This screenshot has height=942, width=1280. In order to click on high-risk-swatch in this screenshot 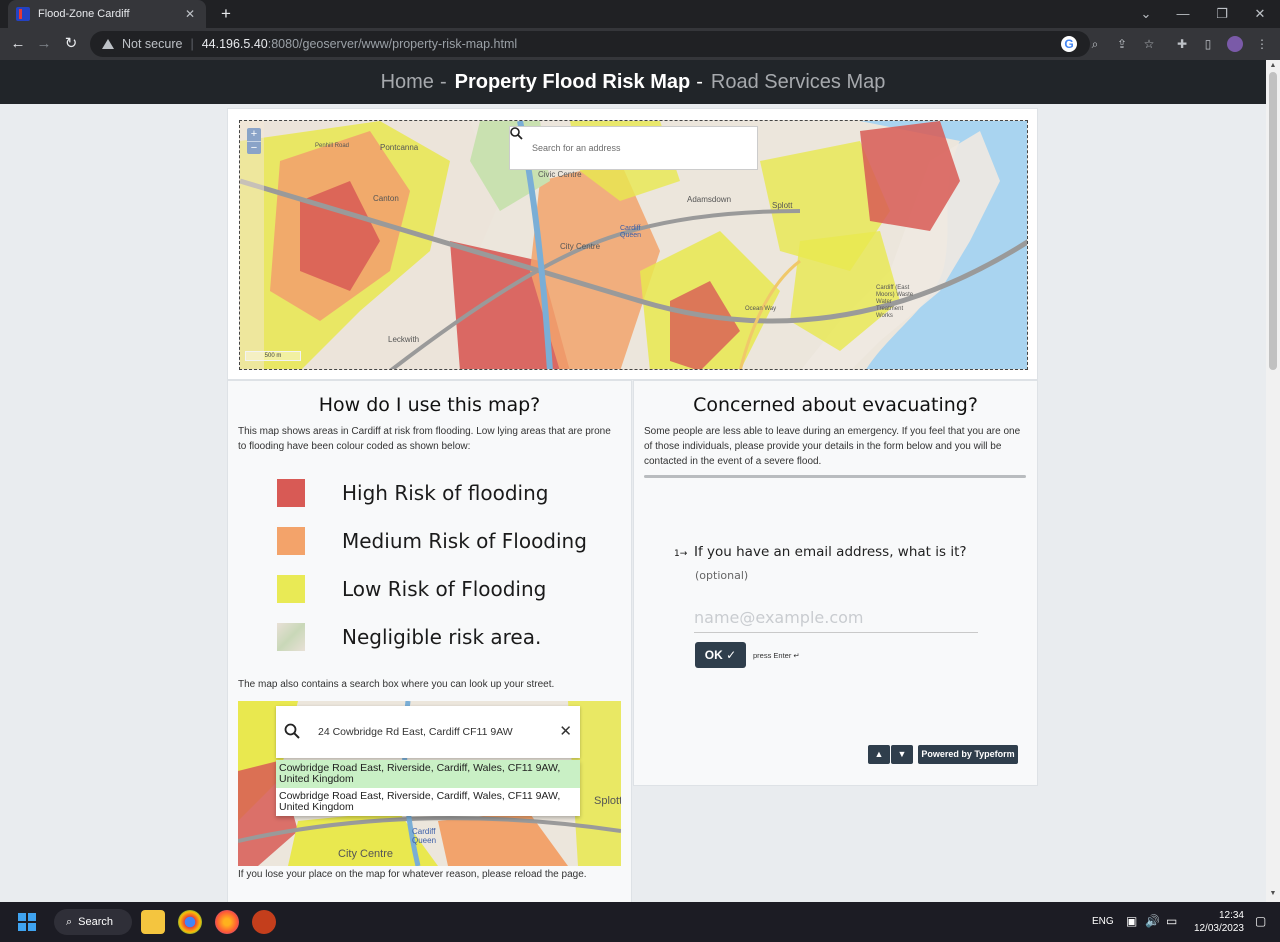, I will do `click(291, 493)`.